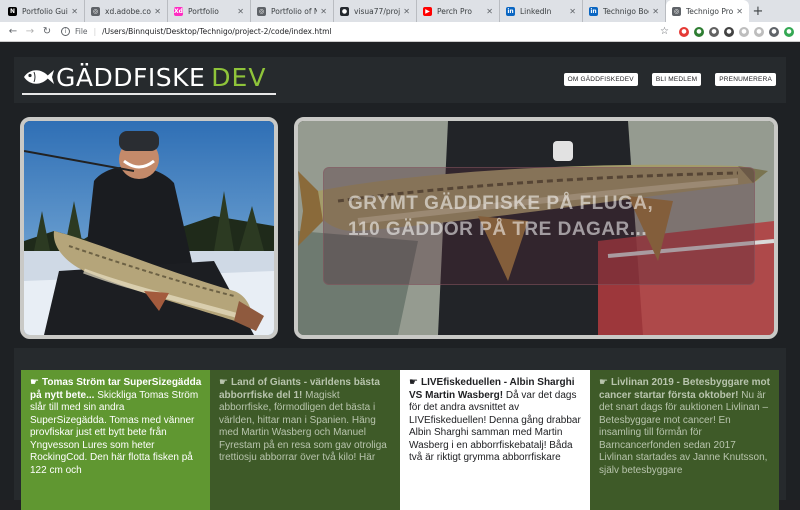  Describe the element at coordinates (203, 11) in the screenshot. I see `browser-tab-title: Portfolio` at that location.